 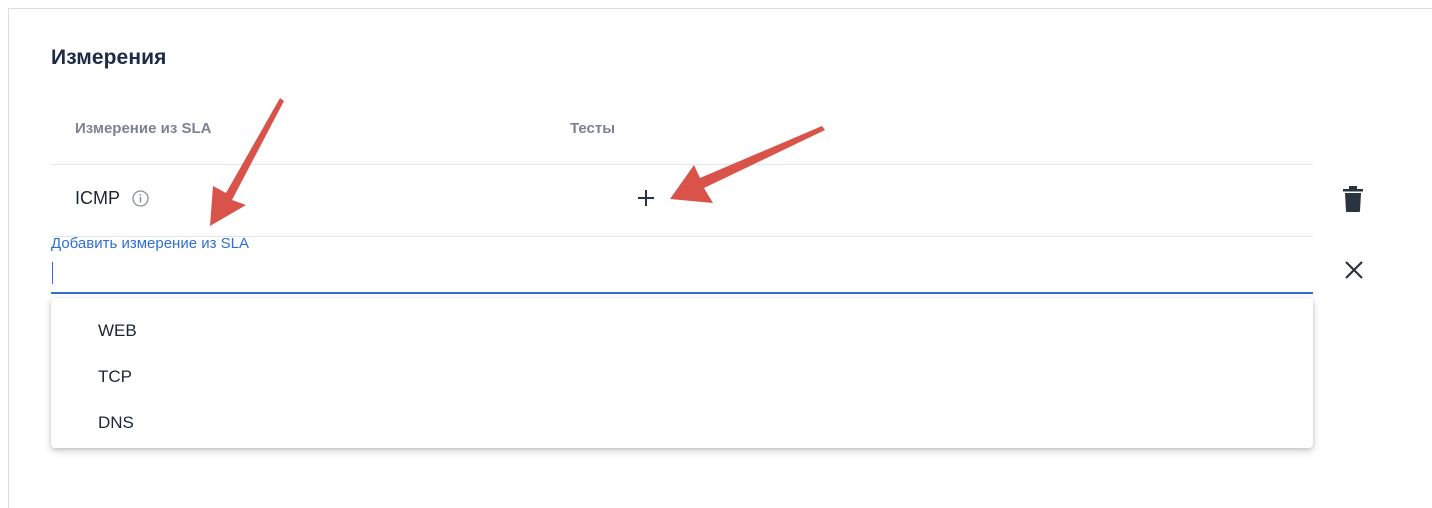 I want to click on cancel-add-button, so click(x=1354, y=270).